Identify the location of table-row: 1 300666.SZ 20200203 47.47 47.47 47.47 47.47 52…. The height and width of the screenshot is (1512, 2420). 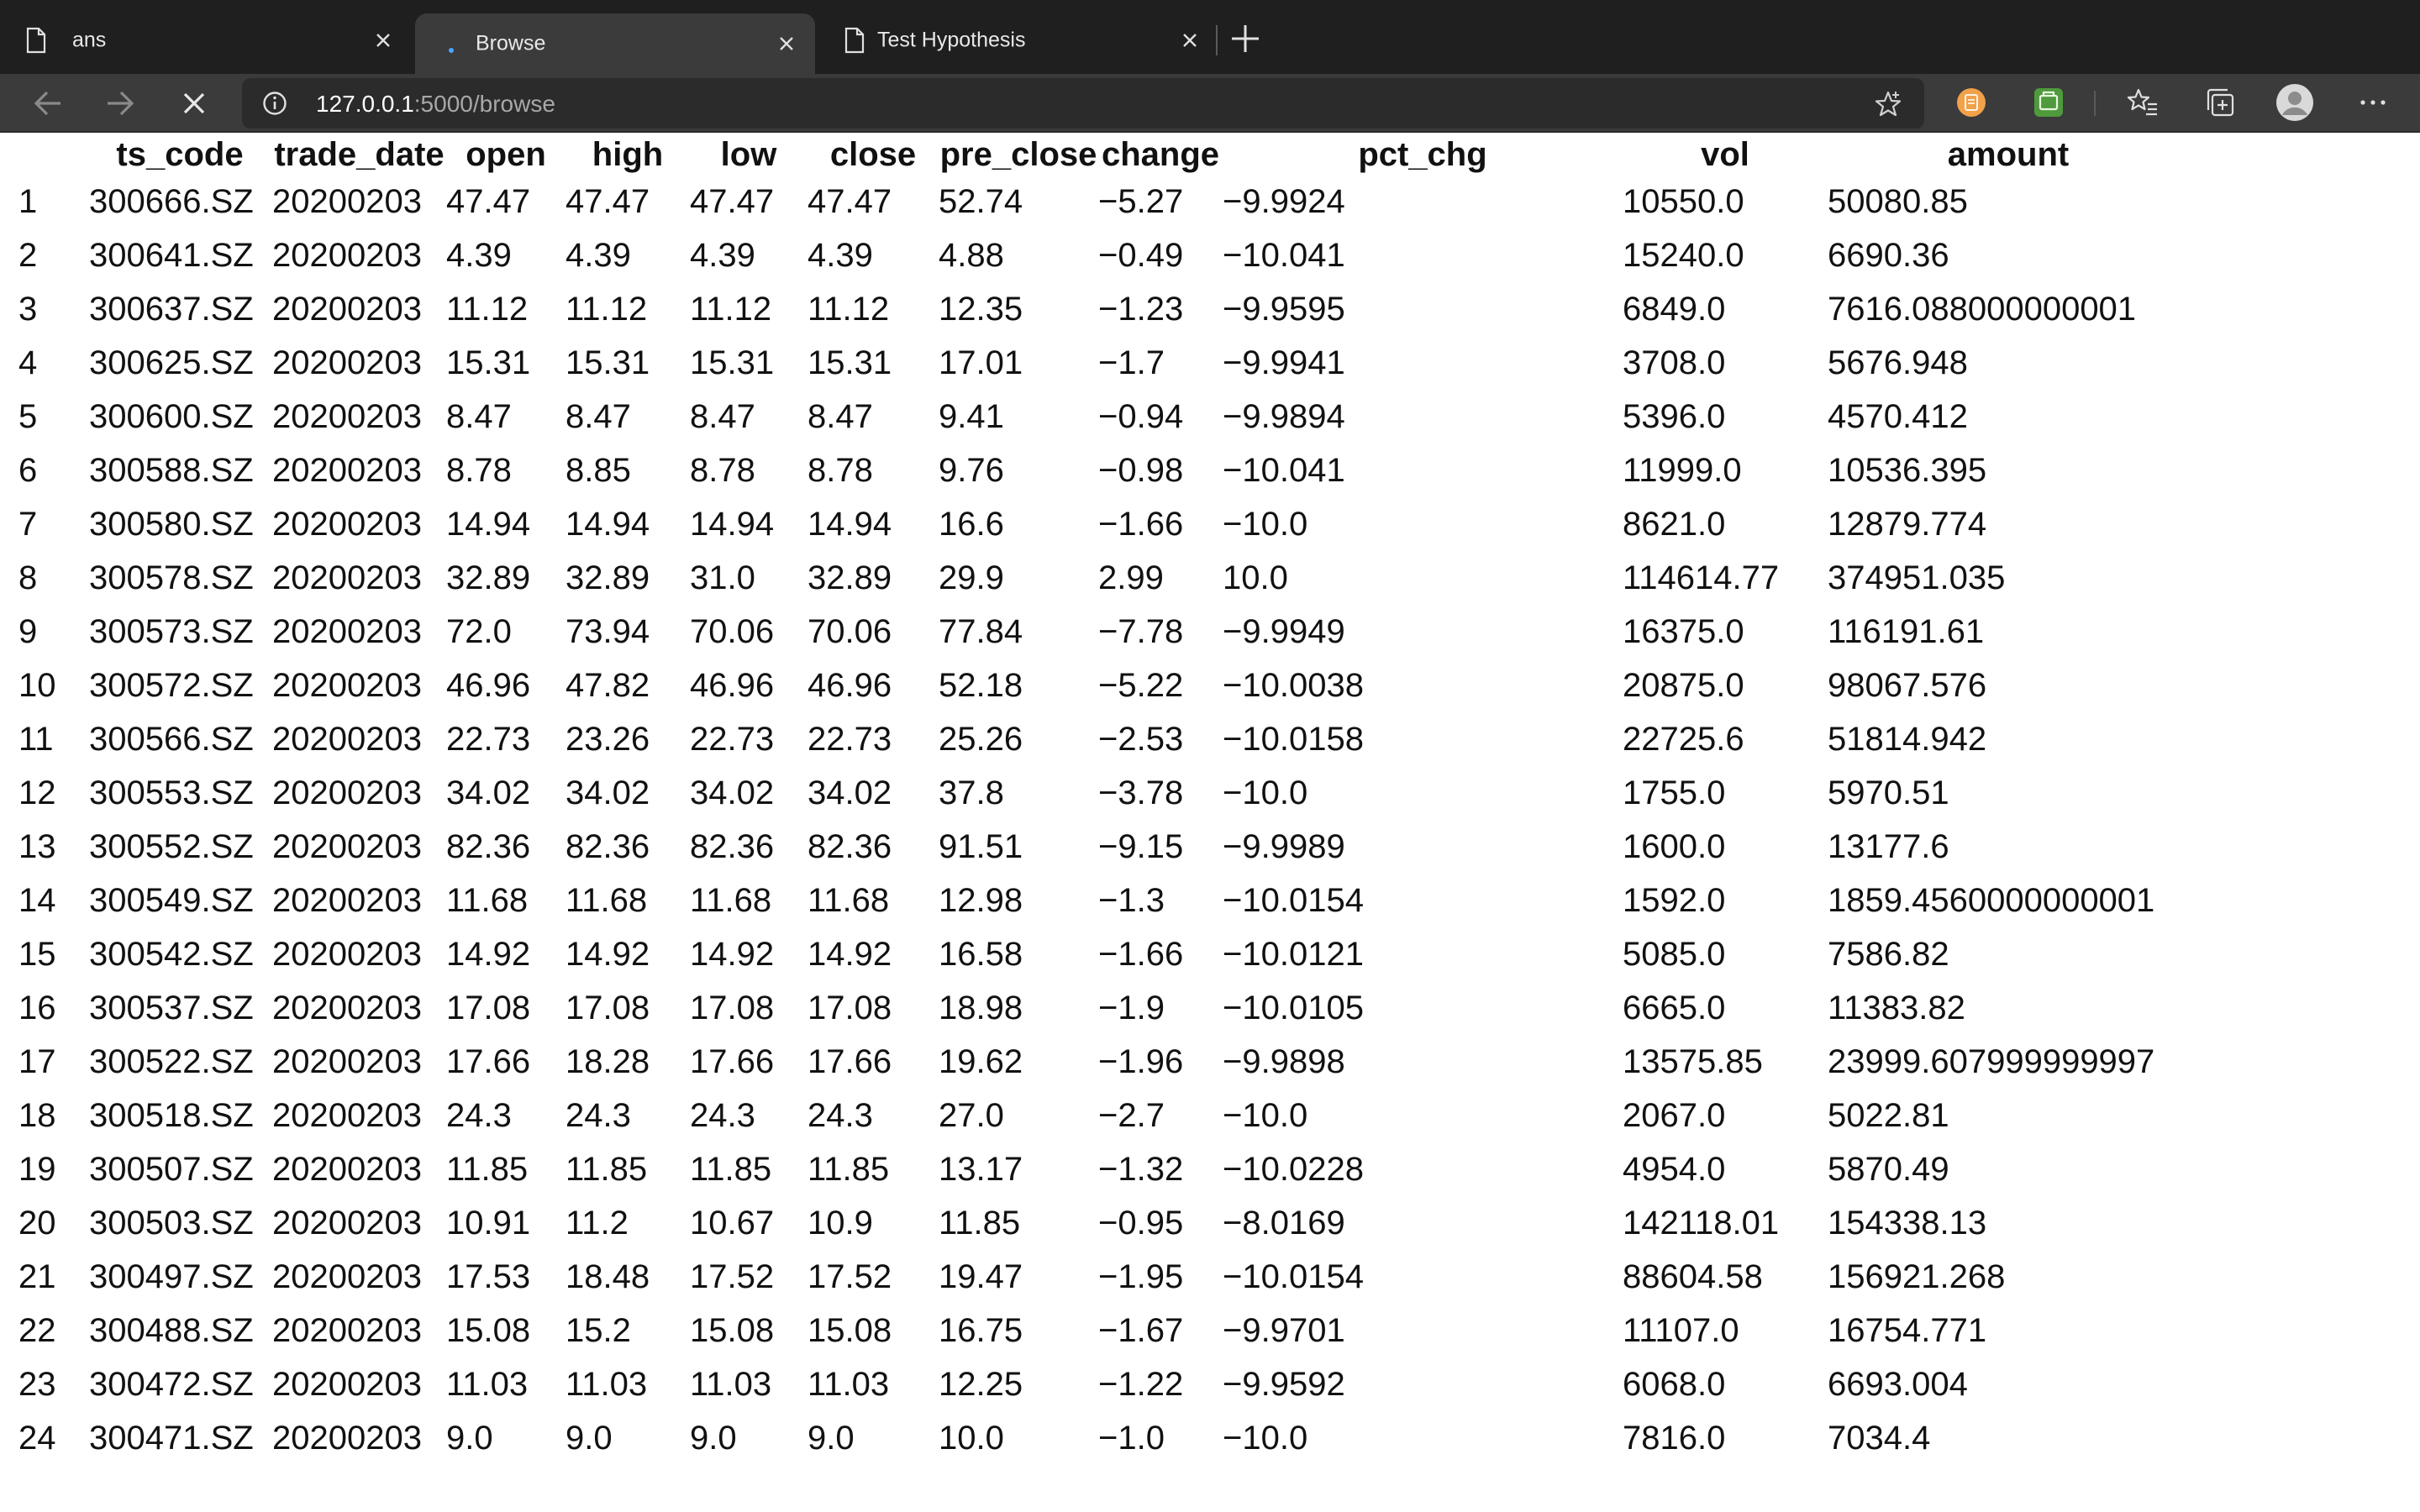
(1094, 201).